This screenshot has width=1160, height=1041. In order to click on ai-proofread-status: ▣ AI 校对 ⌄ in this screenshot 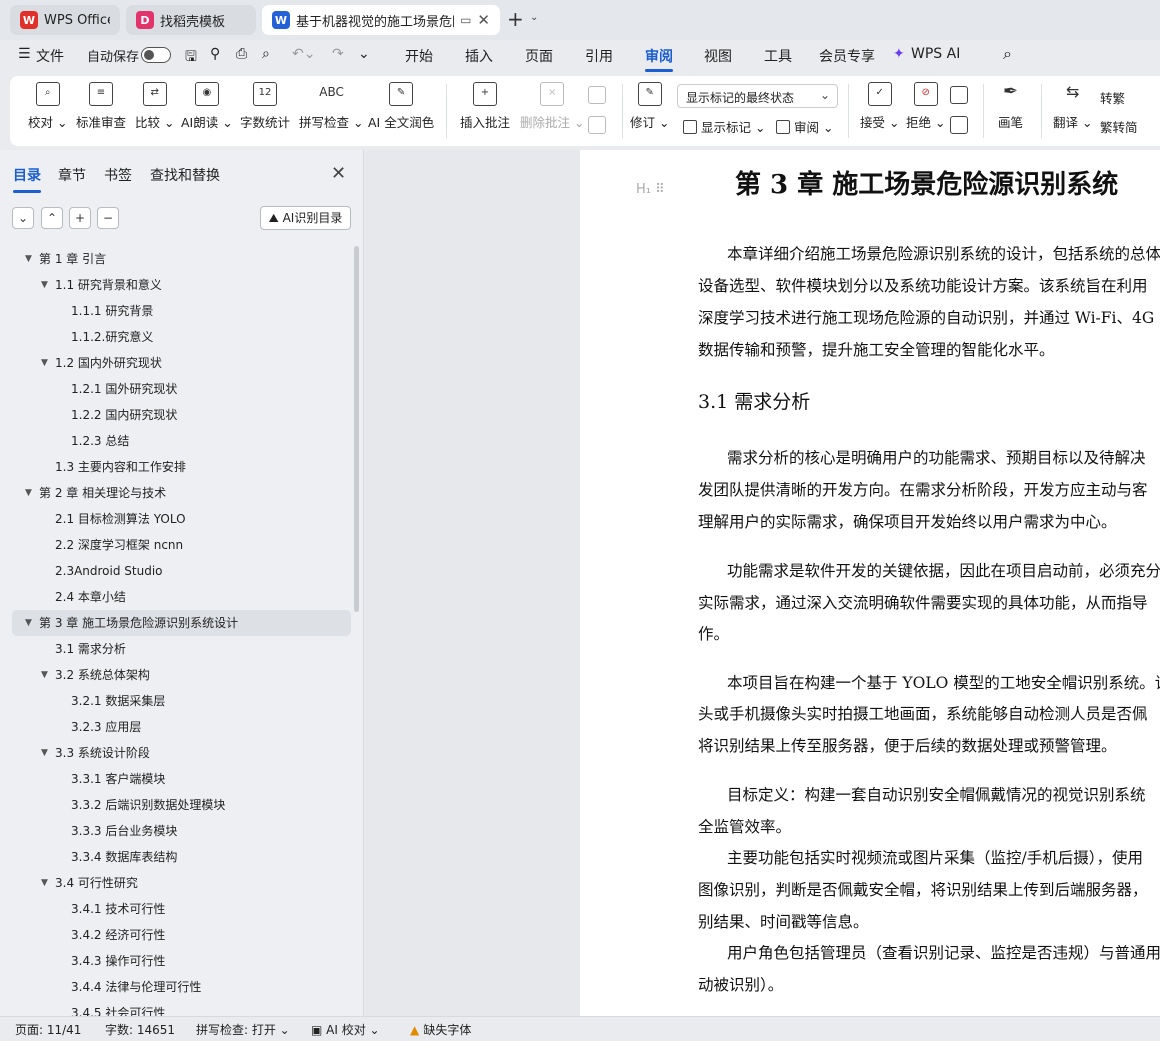, I will do `click(345, 1029)`.